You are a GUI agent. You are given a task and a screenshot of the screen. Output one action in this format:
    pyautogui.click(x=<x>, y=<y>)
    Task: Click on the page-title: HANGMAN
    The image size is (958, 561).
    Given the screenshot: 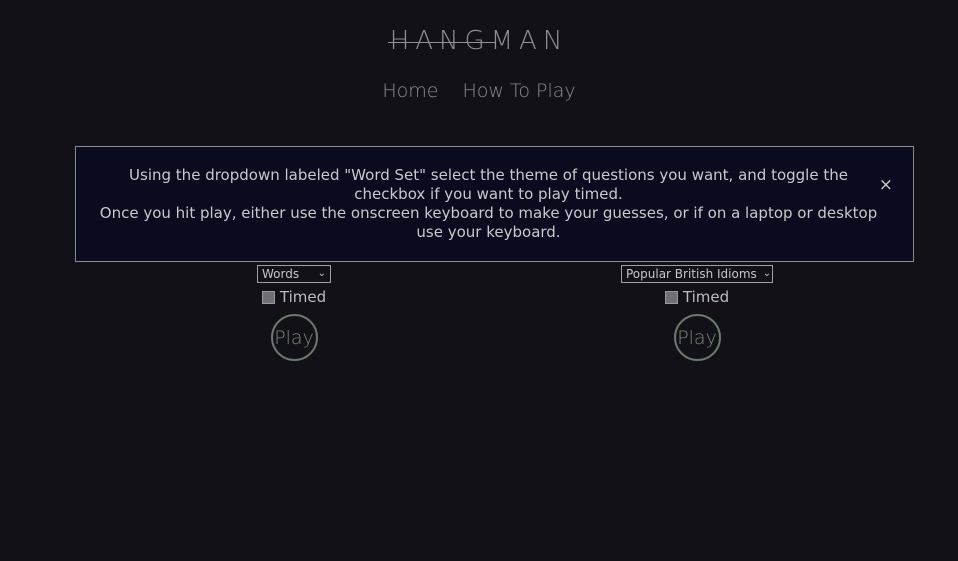 What is the action you would take?
    pyautogui.click(x=479, y=41)
    